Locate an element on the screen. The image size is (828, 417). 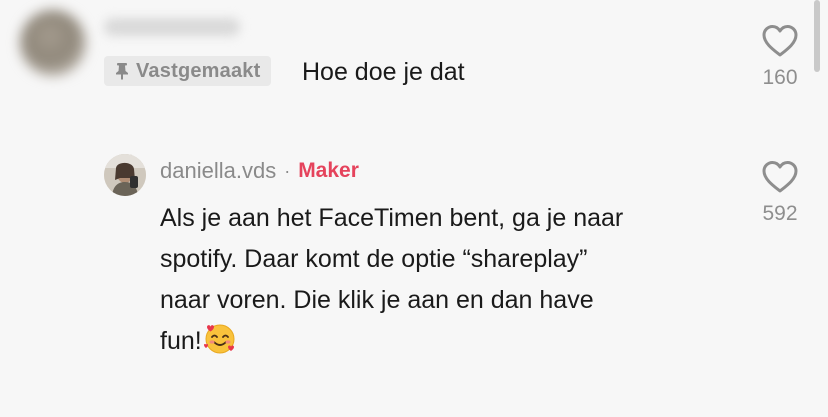
reply-text-line: naar voren. Die klik je aan en dan have is located at coordinates (377, 300).